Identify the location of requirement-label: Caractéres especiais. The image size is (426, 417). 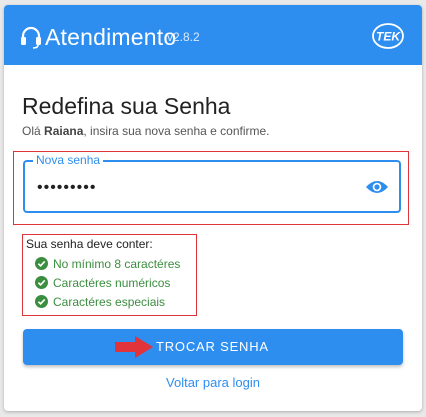
(109, 302).